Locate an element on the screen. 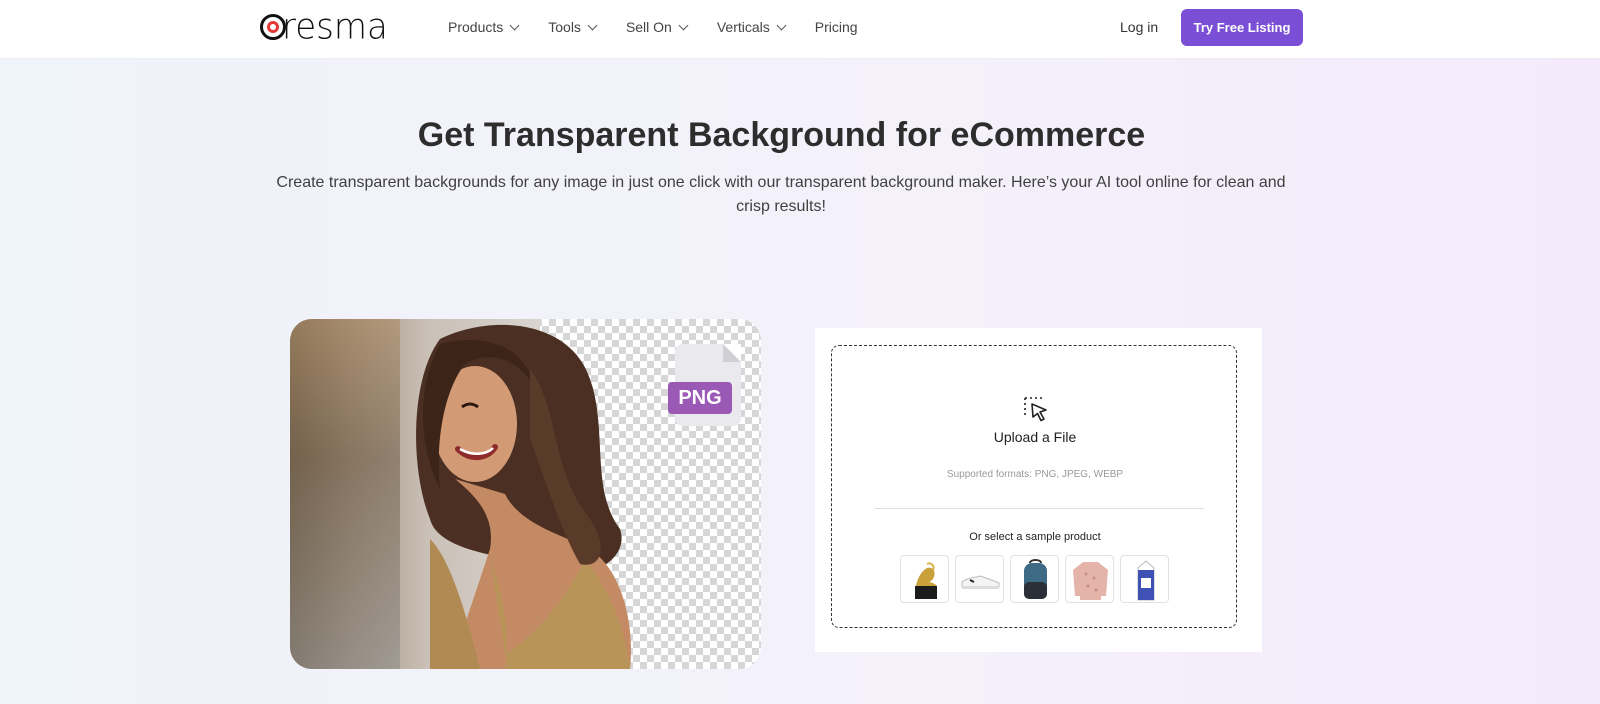 This screenshot has width=1600, height=704. sample-products is located at coordinates (1037, 579).